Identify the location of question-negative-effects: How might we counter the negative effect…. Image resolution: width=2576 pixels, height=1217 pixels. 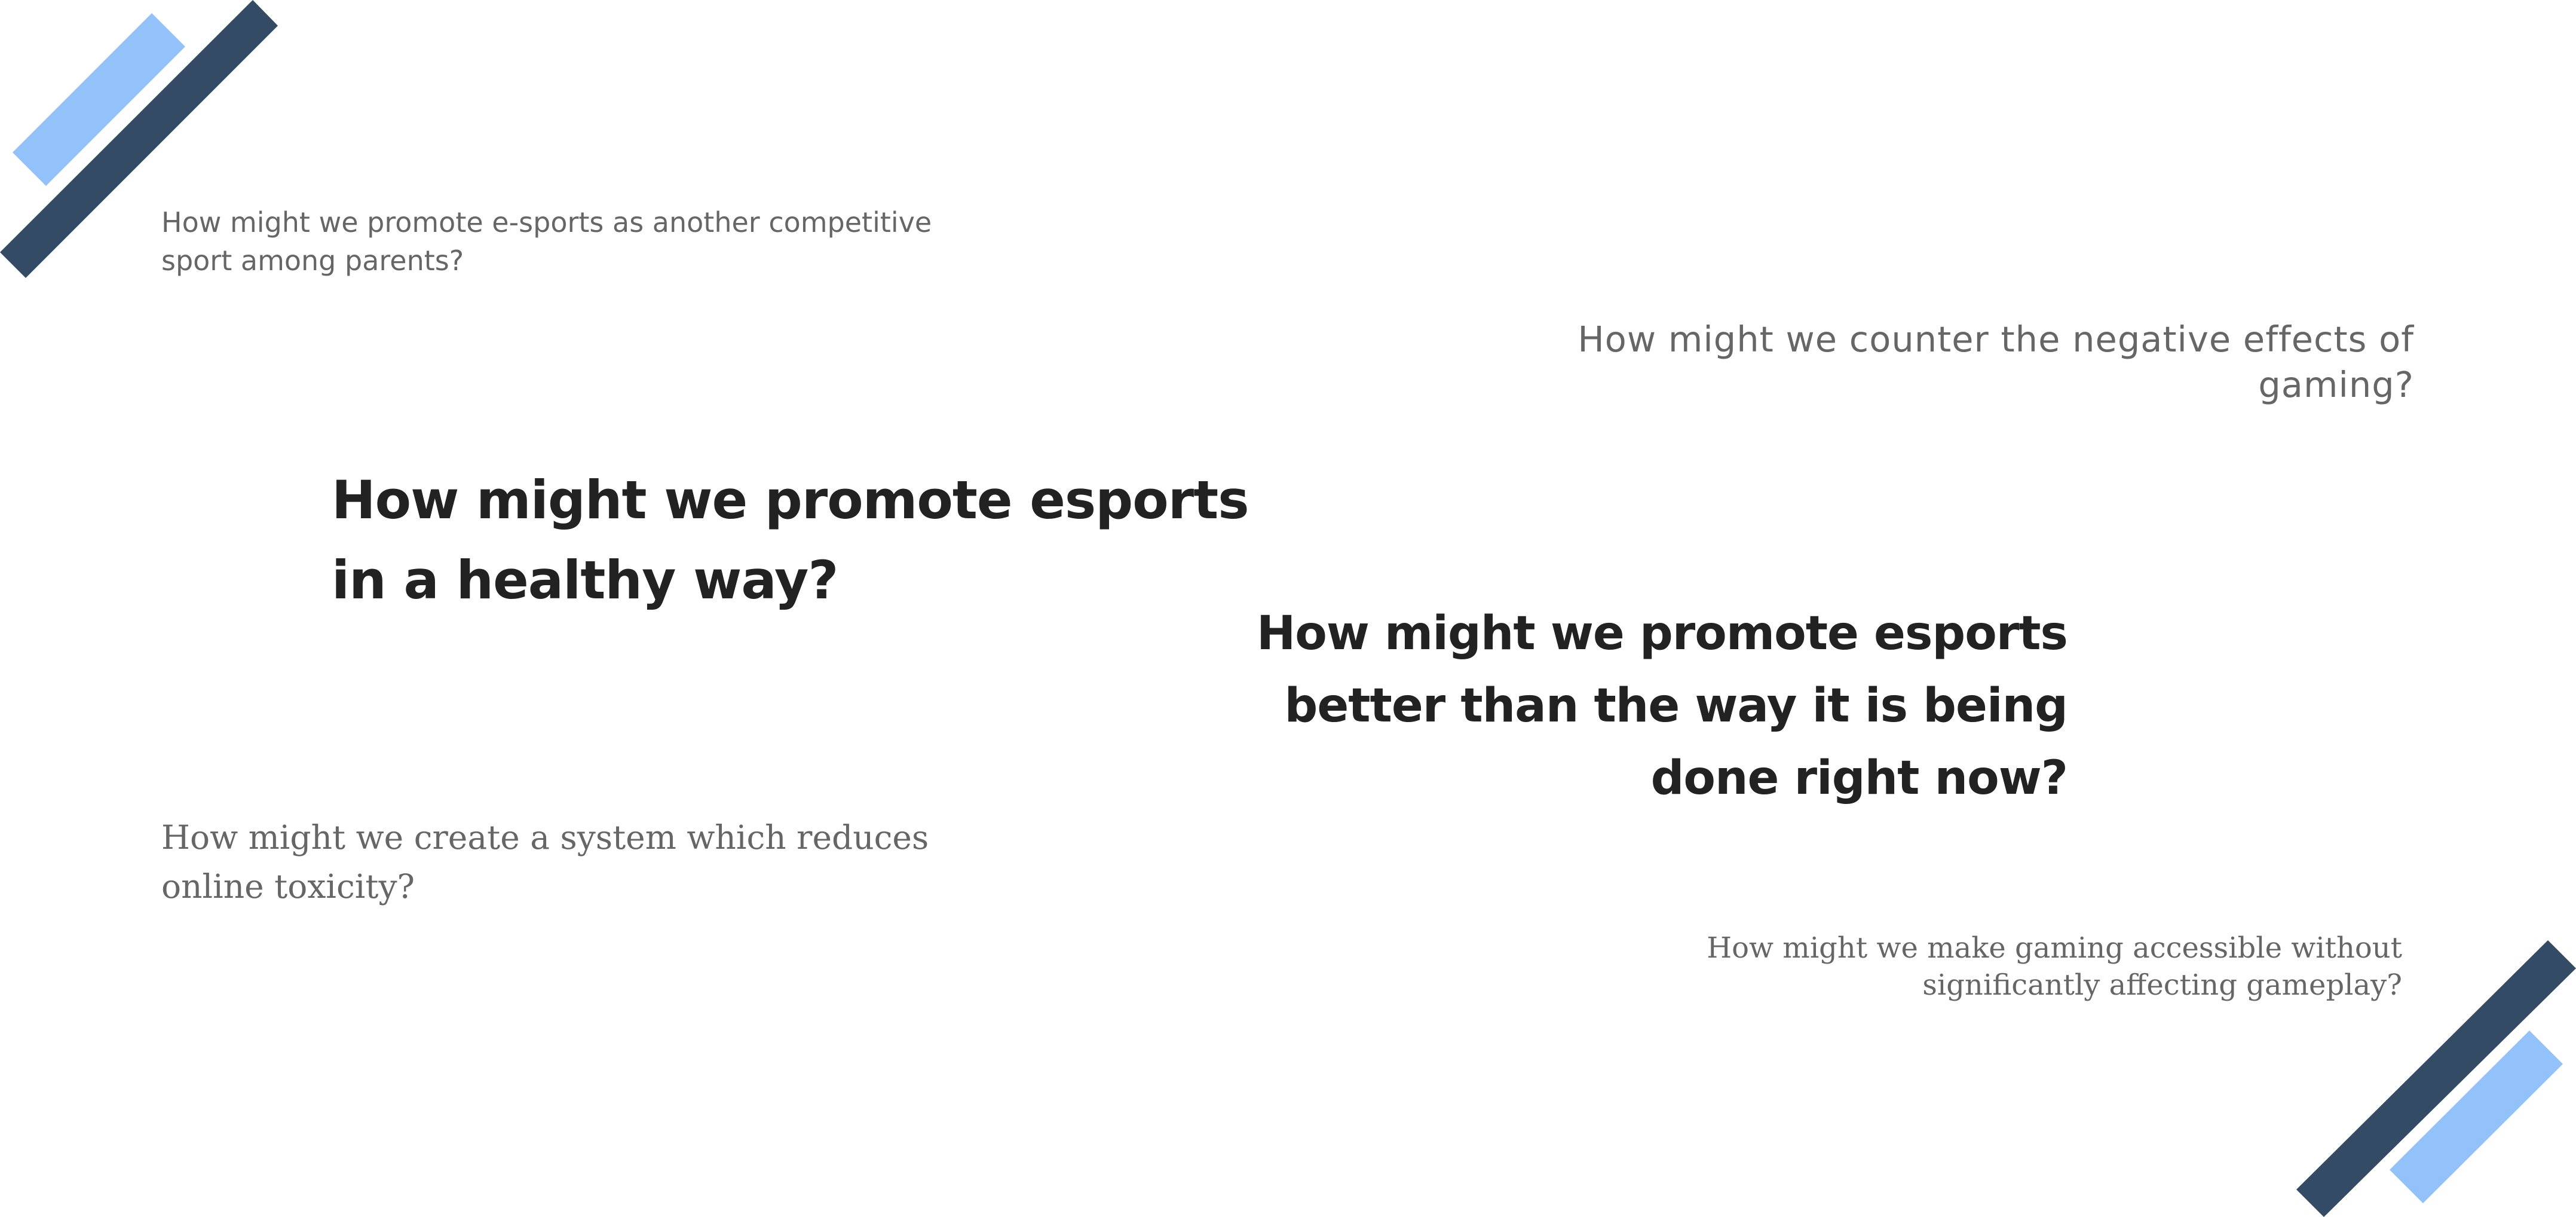
(1996, 362).